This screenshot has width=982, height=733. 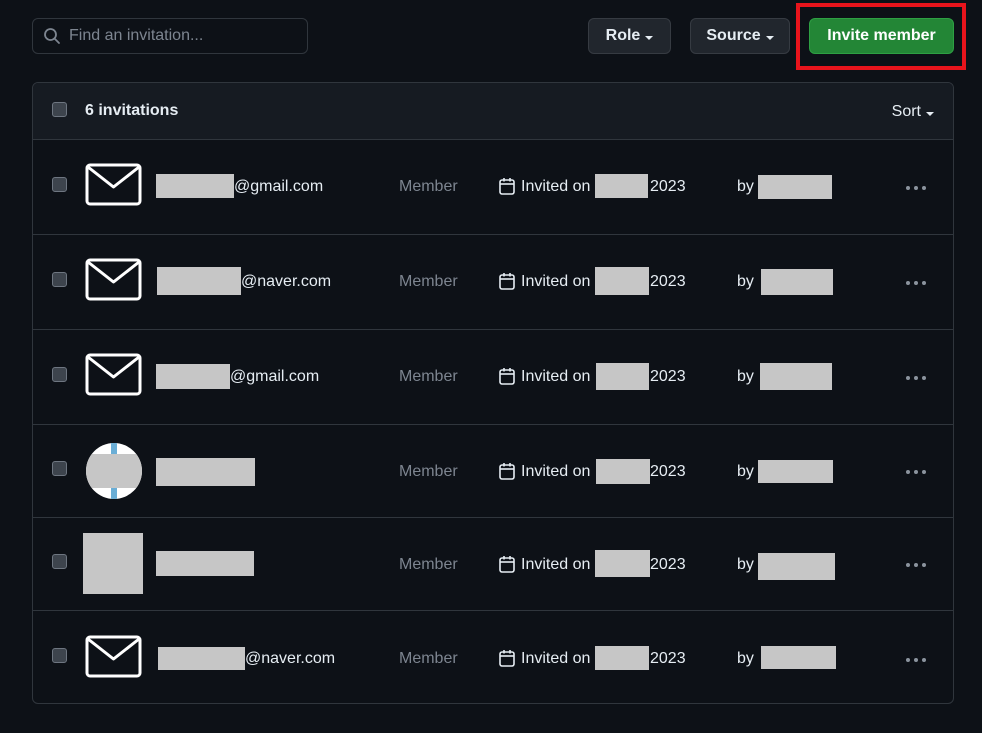 I want to click on sort-button: Sort, so click(x=913, y=112).